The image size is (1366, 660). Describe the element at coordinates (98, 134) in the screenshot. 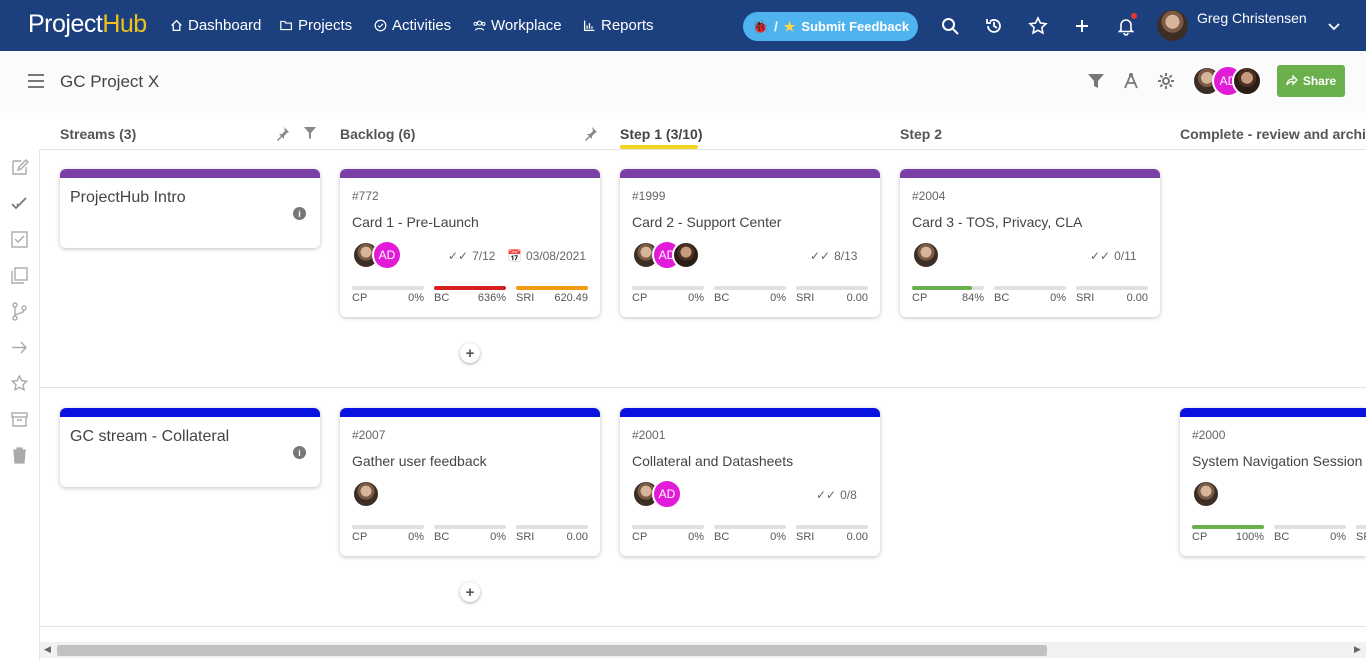

I see `column-header-streams: Streams (3)` at that location.